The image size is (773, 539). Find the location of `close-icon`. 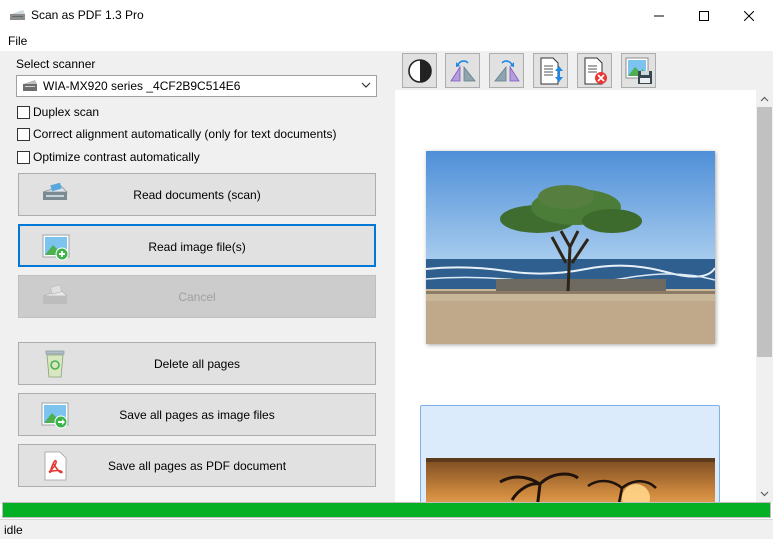

close-icon is located at coordinates (749, 15).